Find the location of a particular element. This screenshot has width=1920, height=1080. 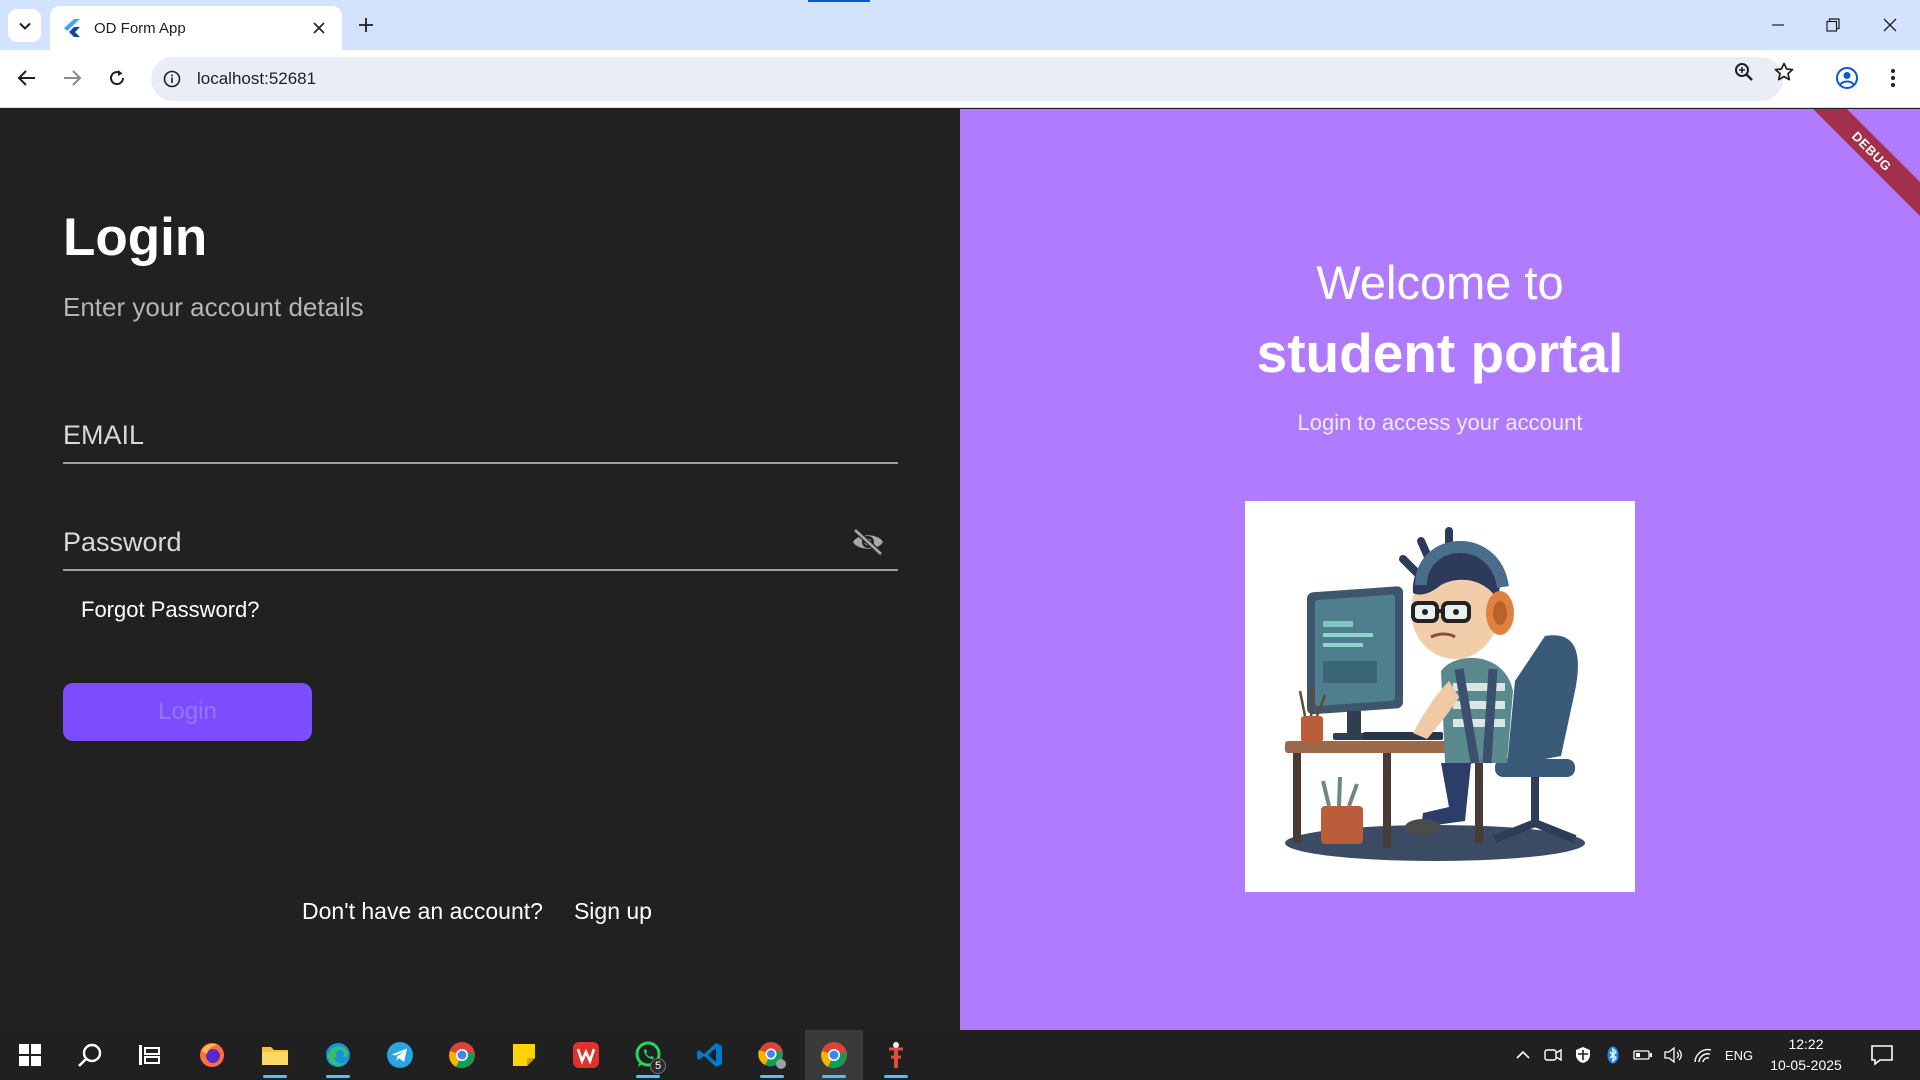

restore-icon is located at coordinates (1833, 25).